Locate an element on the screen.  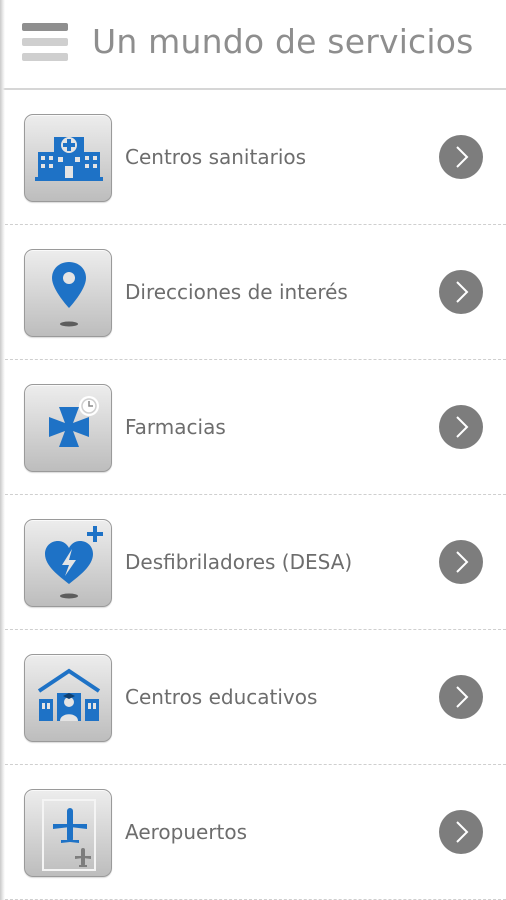
list-item-label: Farmacias is located at coordinates (175, 427).